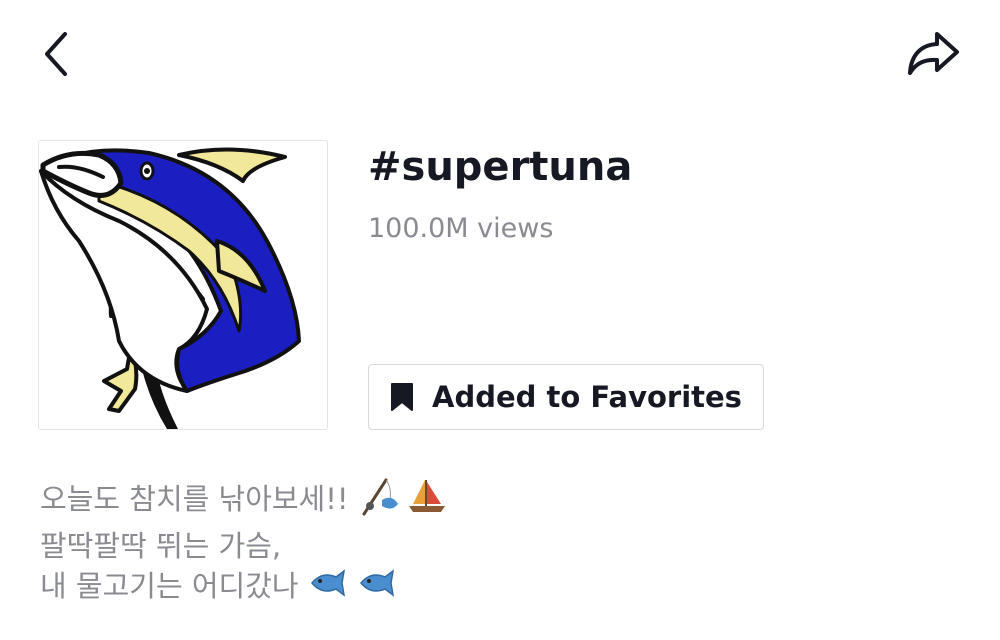  I want to click on share-button, so click(933, 53).